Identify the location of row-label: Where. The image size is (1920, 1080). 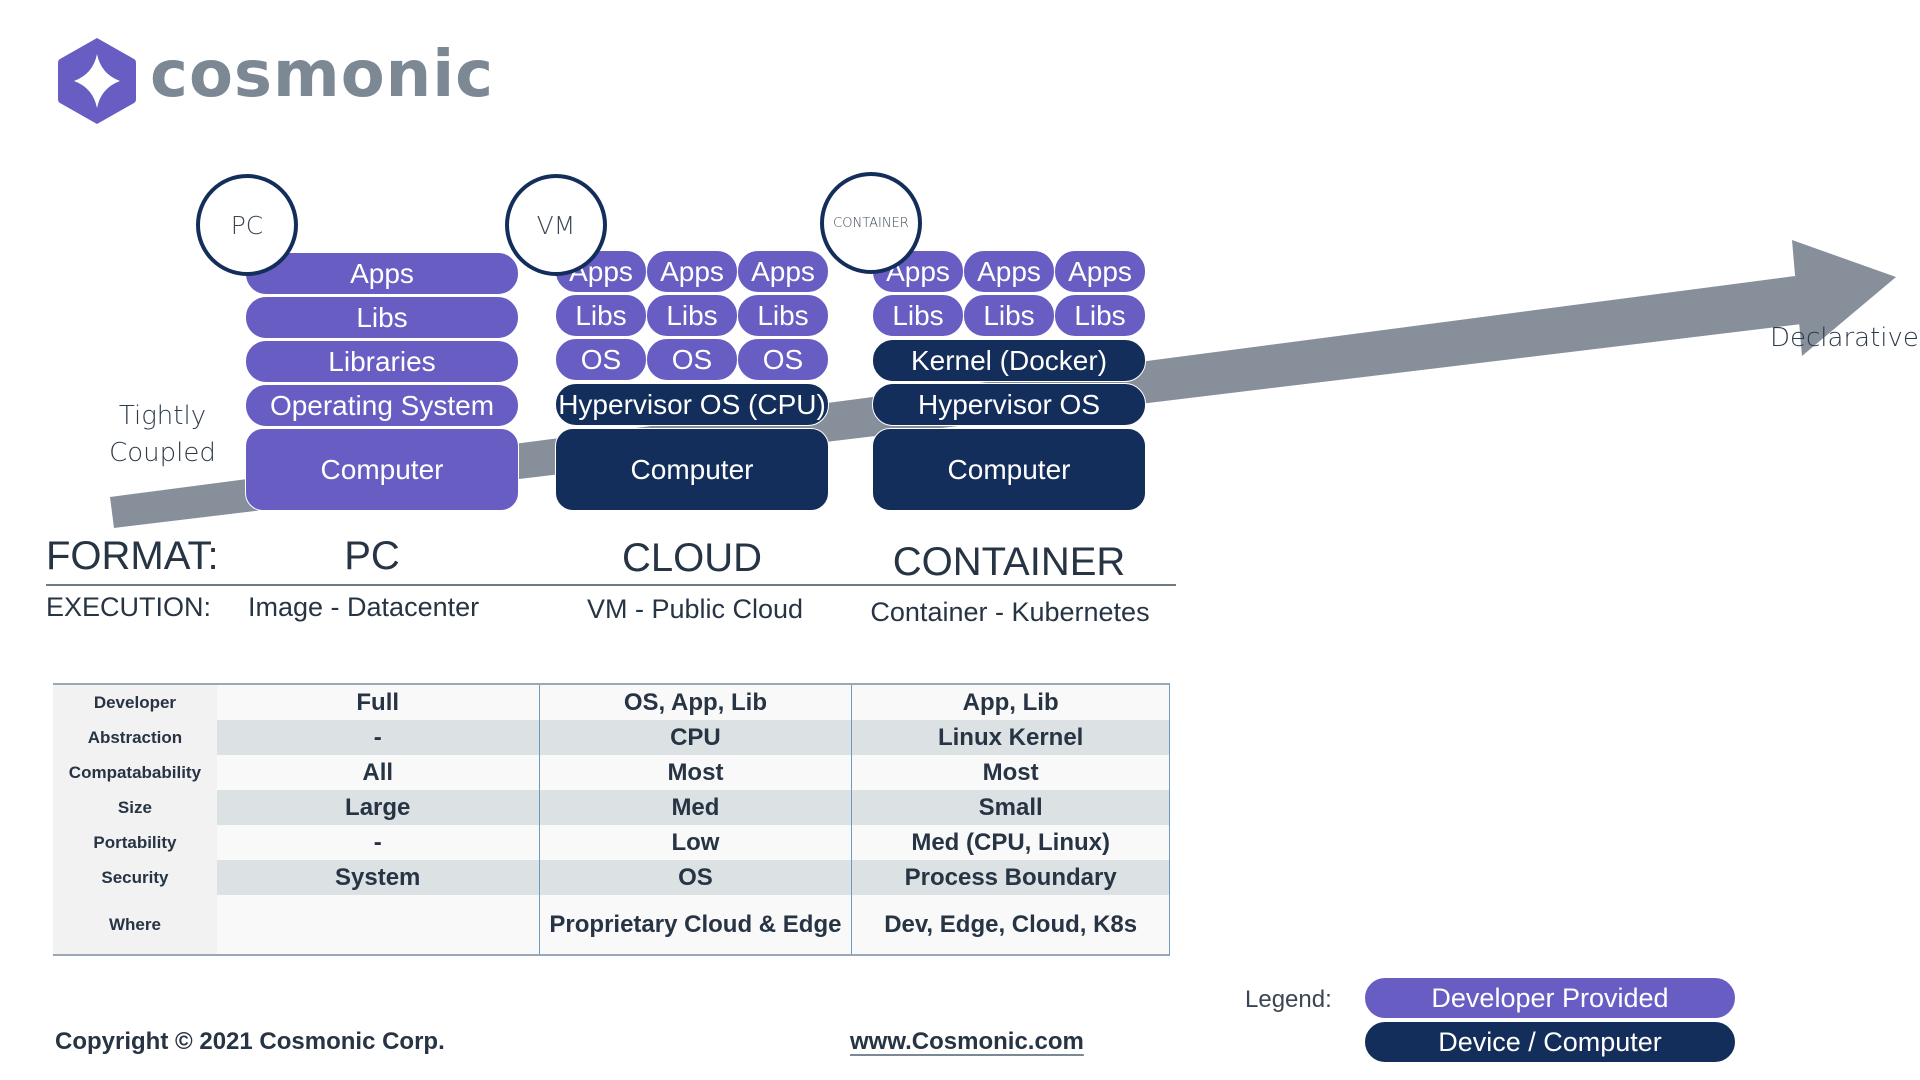
(135, 924).